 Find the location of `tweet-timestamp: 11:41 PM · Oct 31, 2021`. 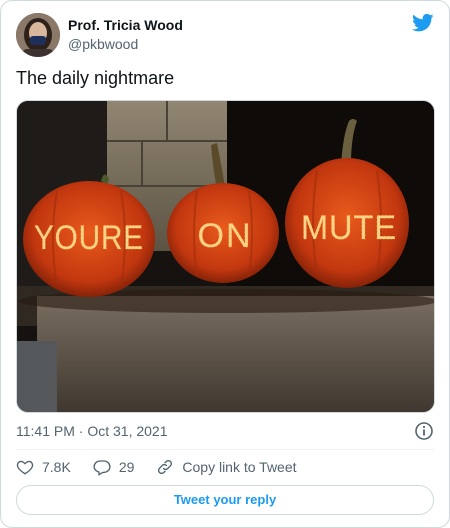

tweet-timestamp: 11:41 PM · Oct 31, 2021 is located at coordinates (92, 431).